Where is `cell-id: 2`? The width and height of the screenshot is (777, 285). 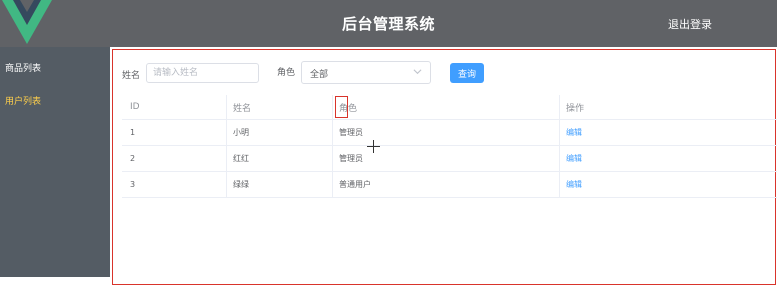
cell-id: 2 is located at coordinates (174, 158).